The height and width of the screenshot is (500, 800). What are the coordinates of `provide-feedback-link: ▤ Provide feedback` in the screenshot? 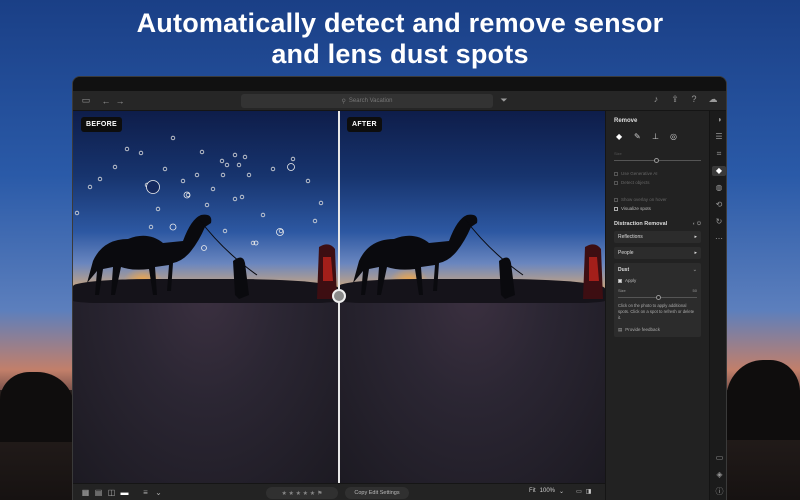 It's located at (657, 330).